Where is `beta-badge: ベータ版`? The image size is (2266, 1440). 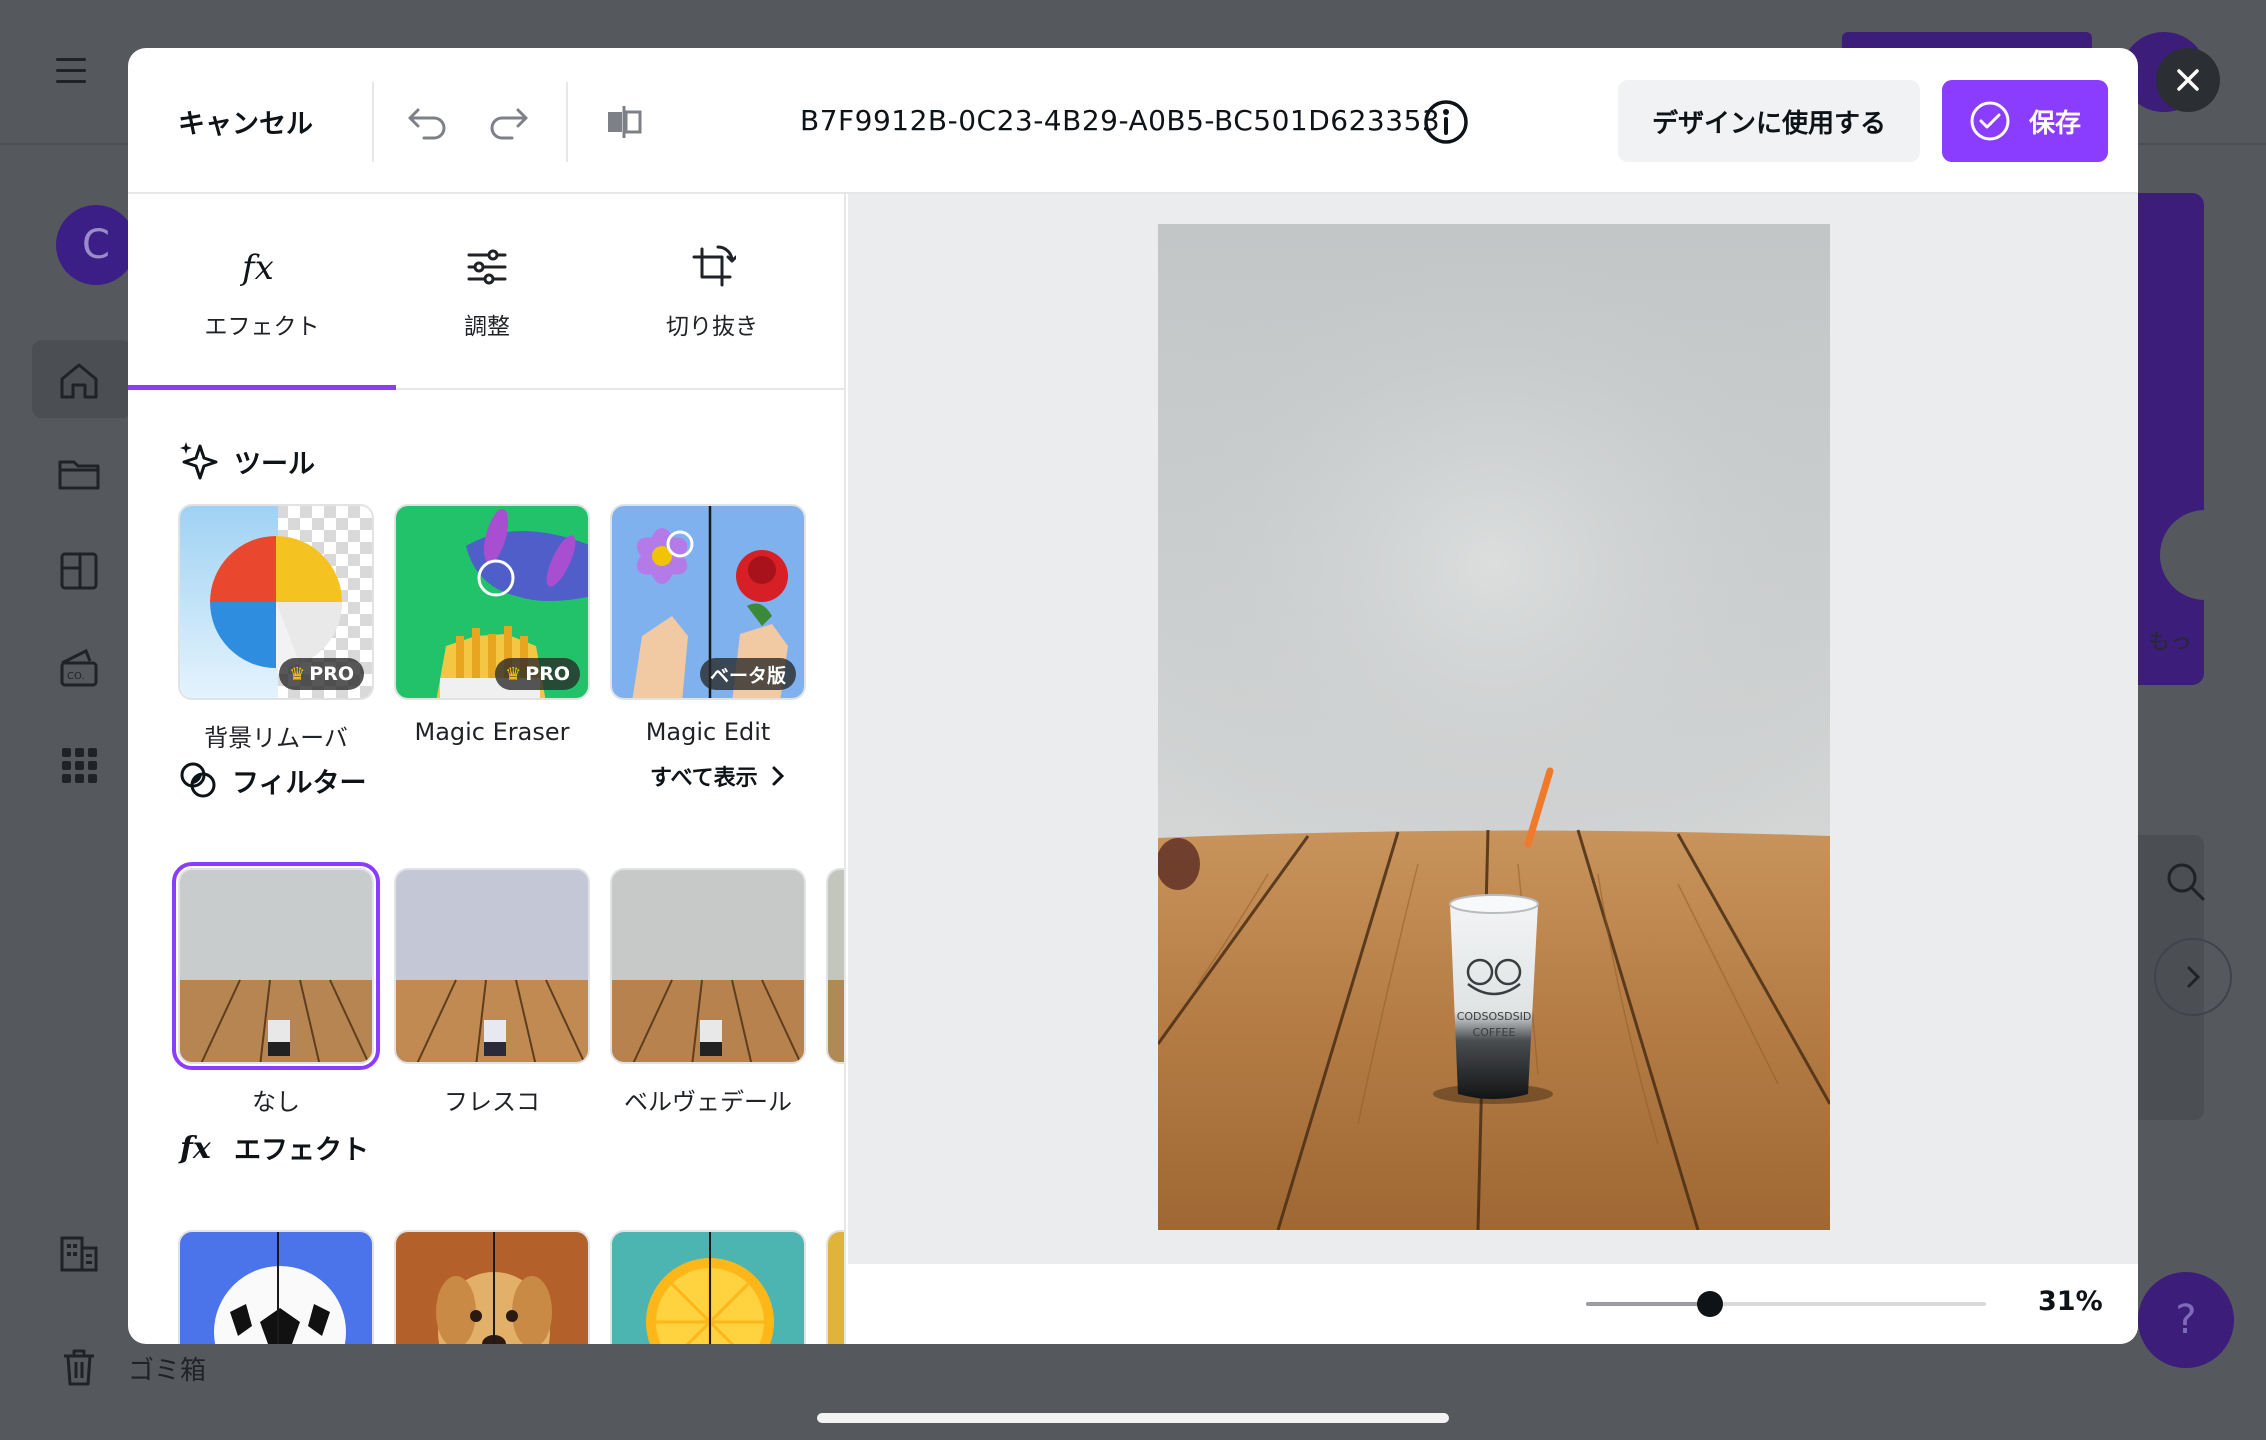
beta-badge: ベータ版 is located at coordinates (747, 674).